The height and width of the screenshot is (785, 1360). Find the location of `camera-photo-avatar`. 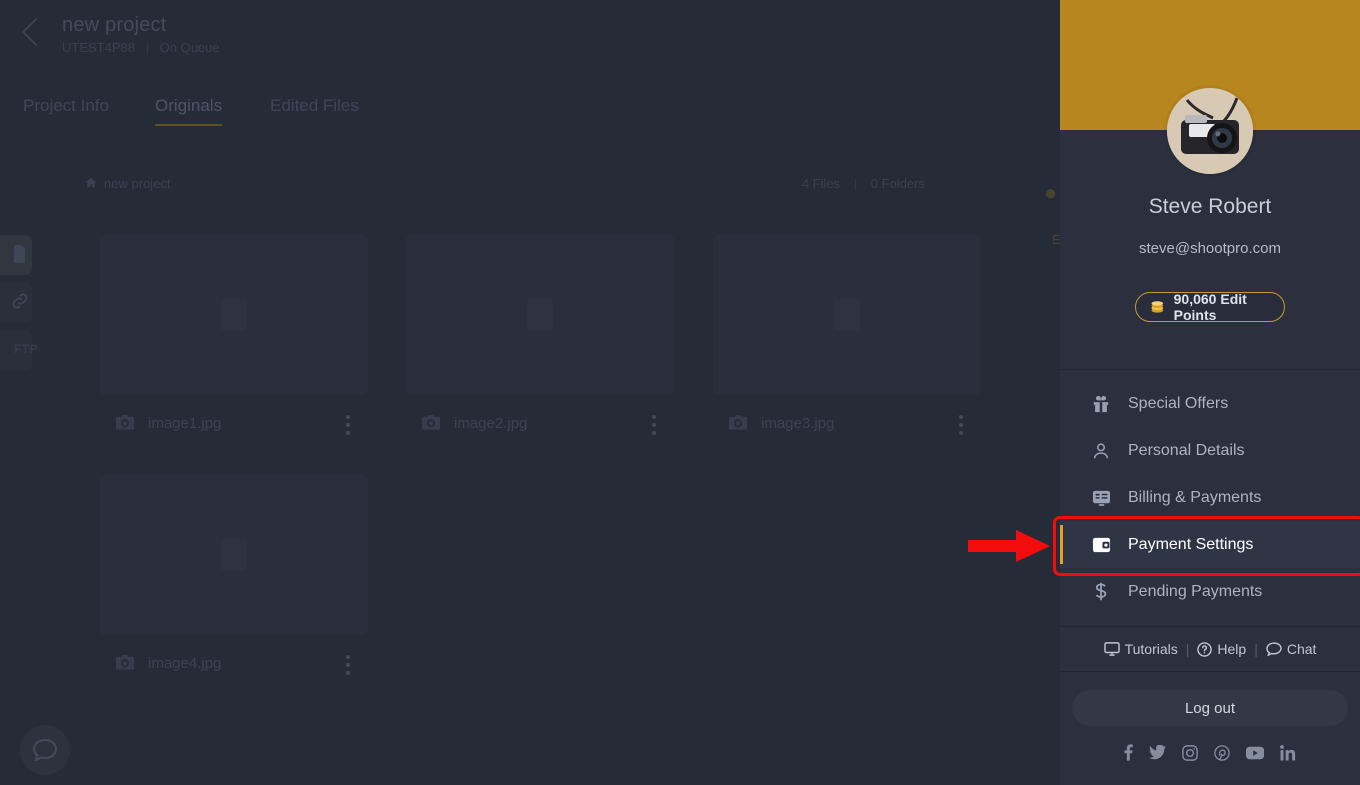

camera-photo-avatar is located at coordinates (1210, 131).